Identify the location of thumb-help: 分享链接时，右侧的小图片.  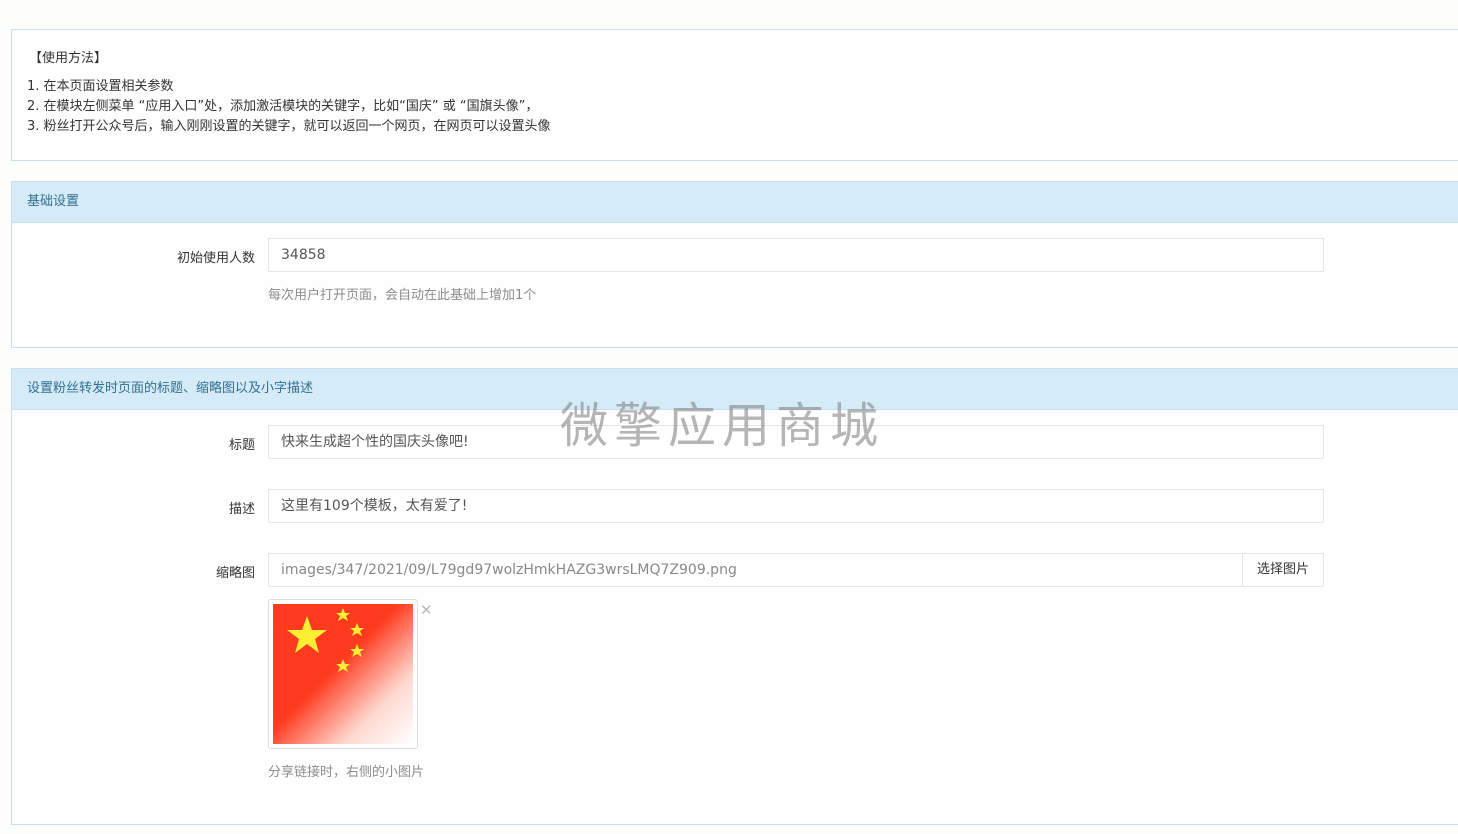
(346, 772).